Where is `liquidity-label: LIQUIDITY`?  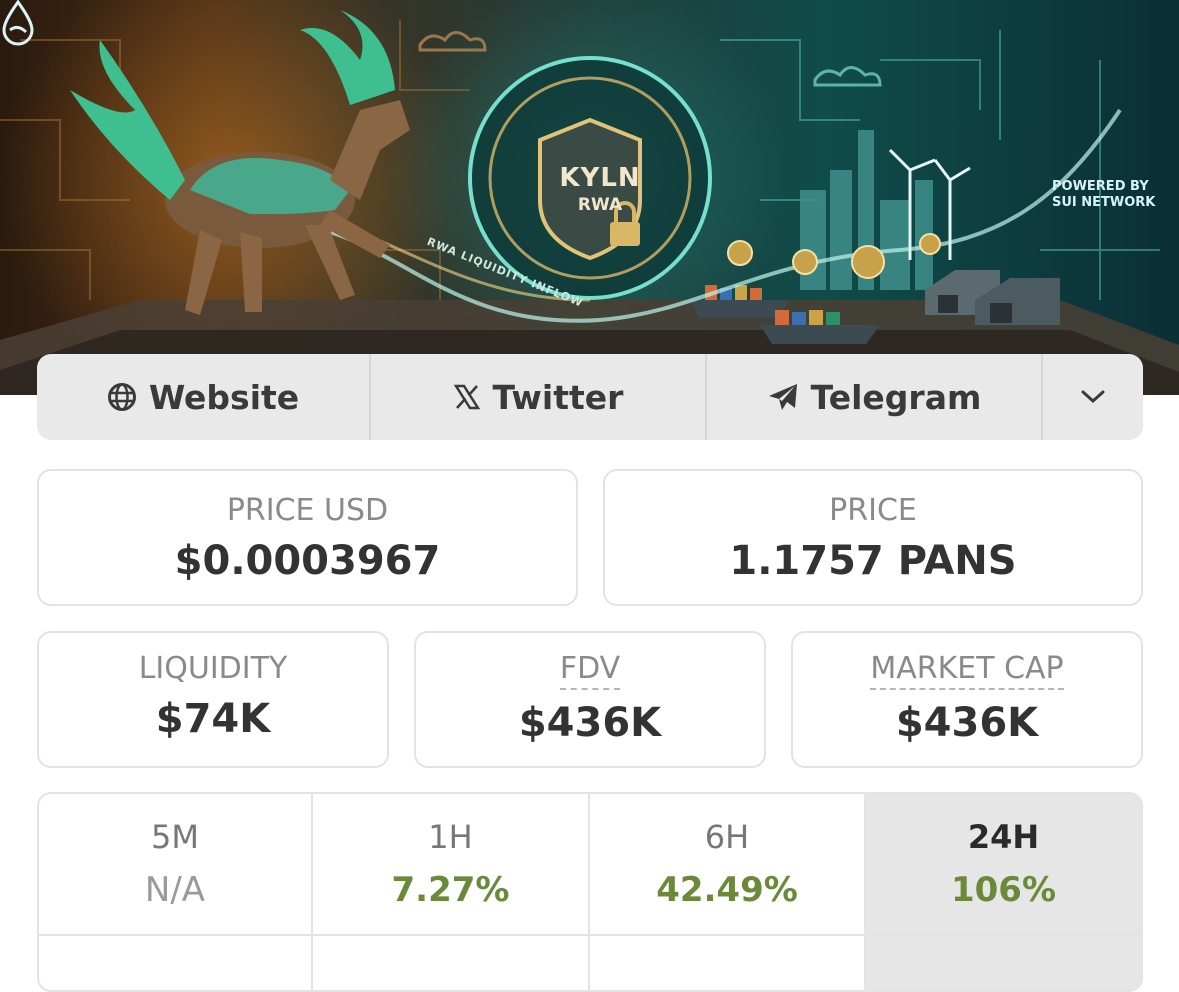 liquidity-label: LIQUIDITY is located at coordinates (213, 668).